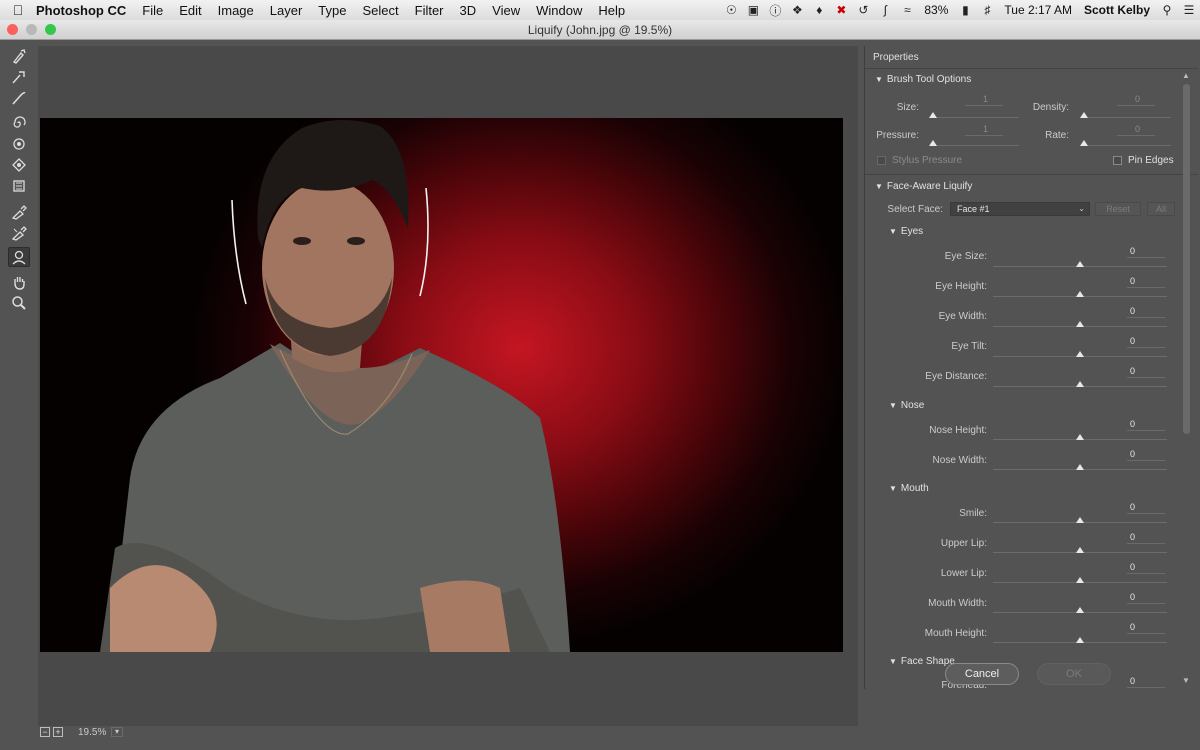 The width and height of the screenshot is (1200, 750). What do you see at coordinates (1080, 550) in the screenshot?
I see `upper-lip-slider-thumb` at bounding box center [1080, 550].